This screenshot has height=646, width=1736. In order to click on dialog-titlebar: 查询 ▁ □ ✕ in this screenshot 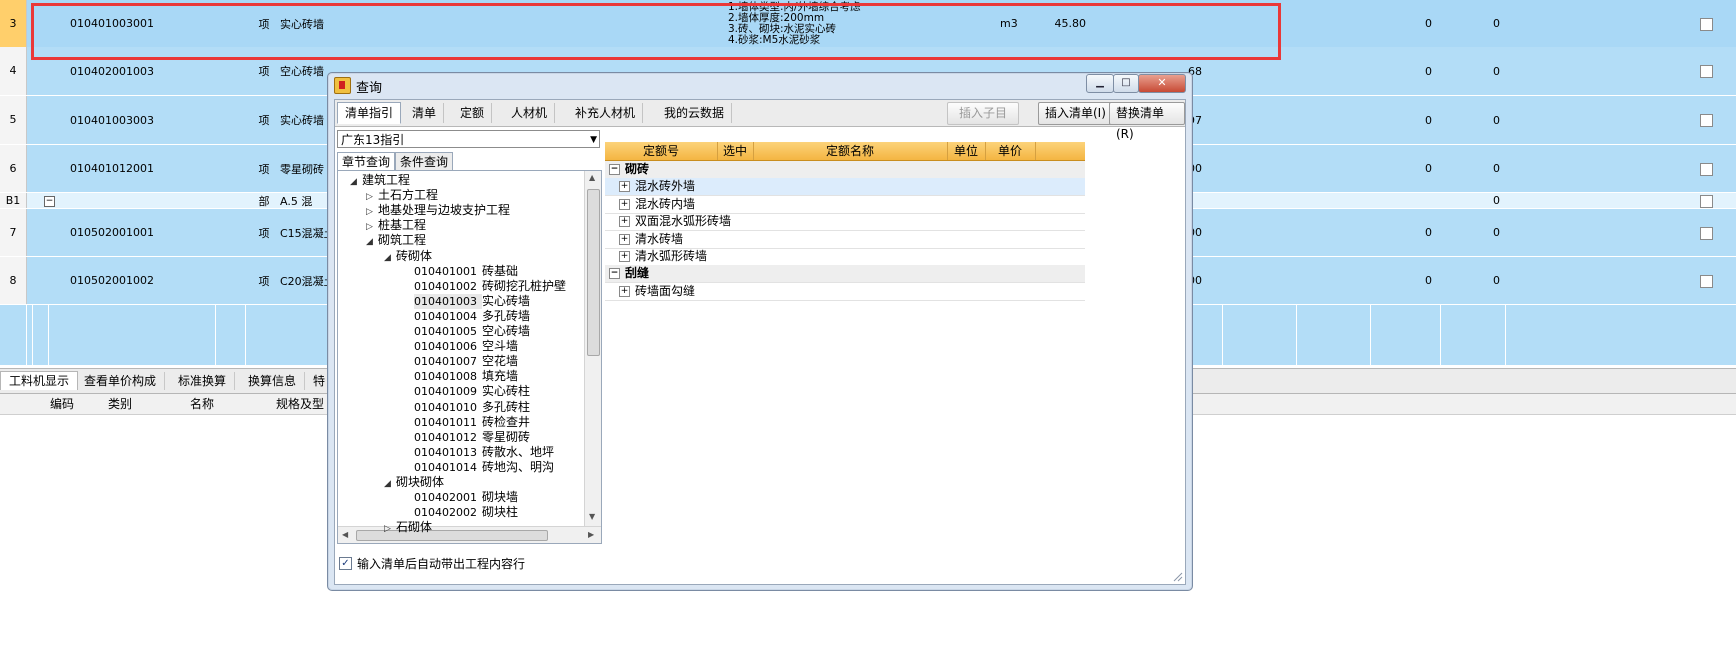, I will do `click(760, 85)`.